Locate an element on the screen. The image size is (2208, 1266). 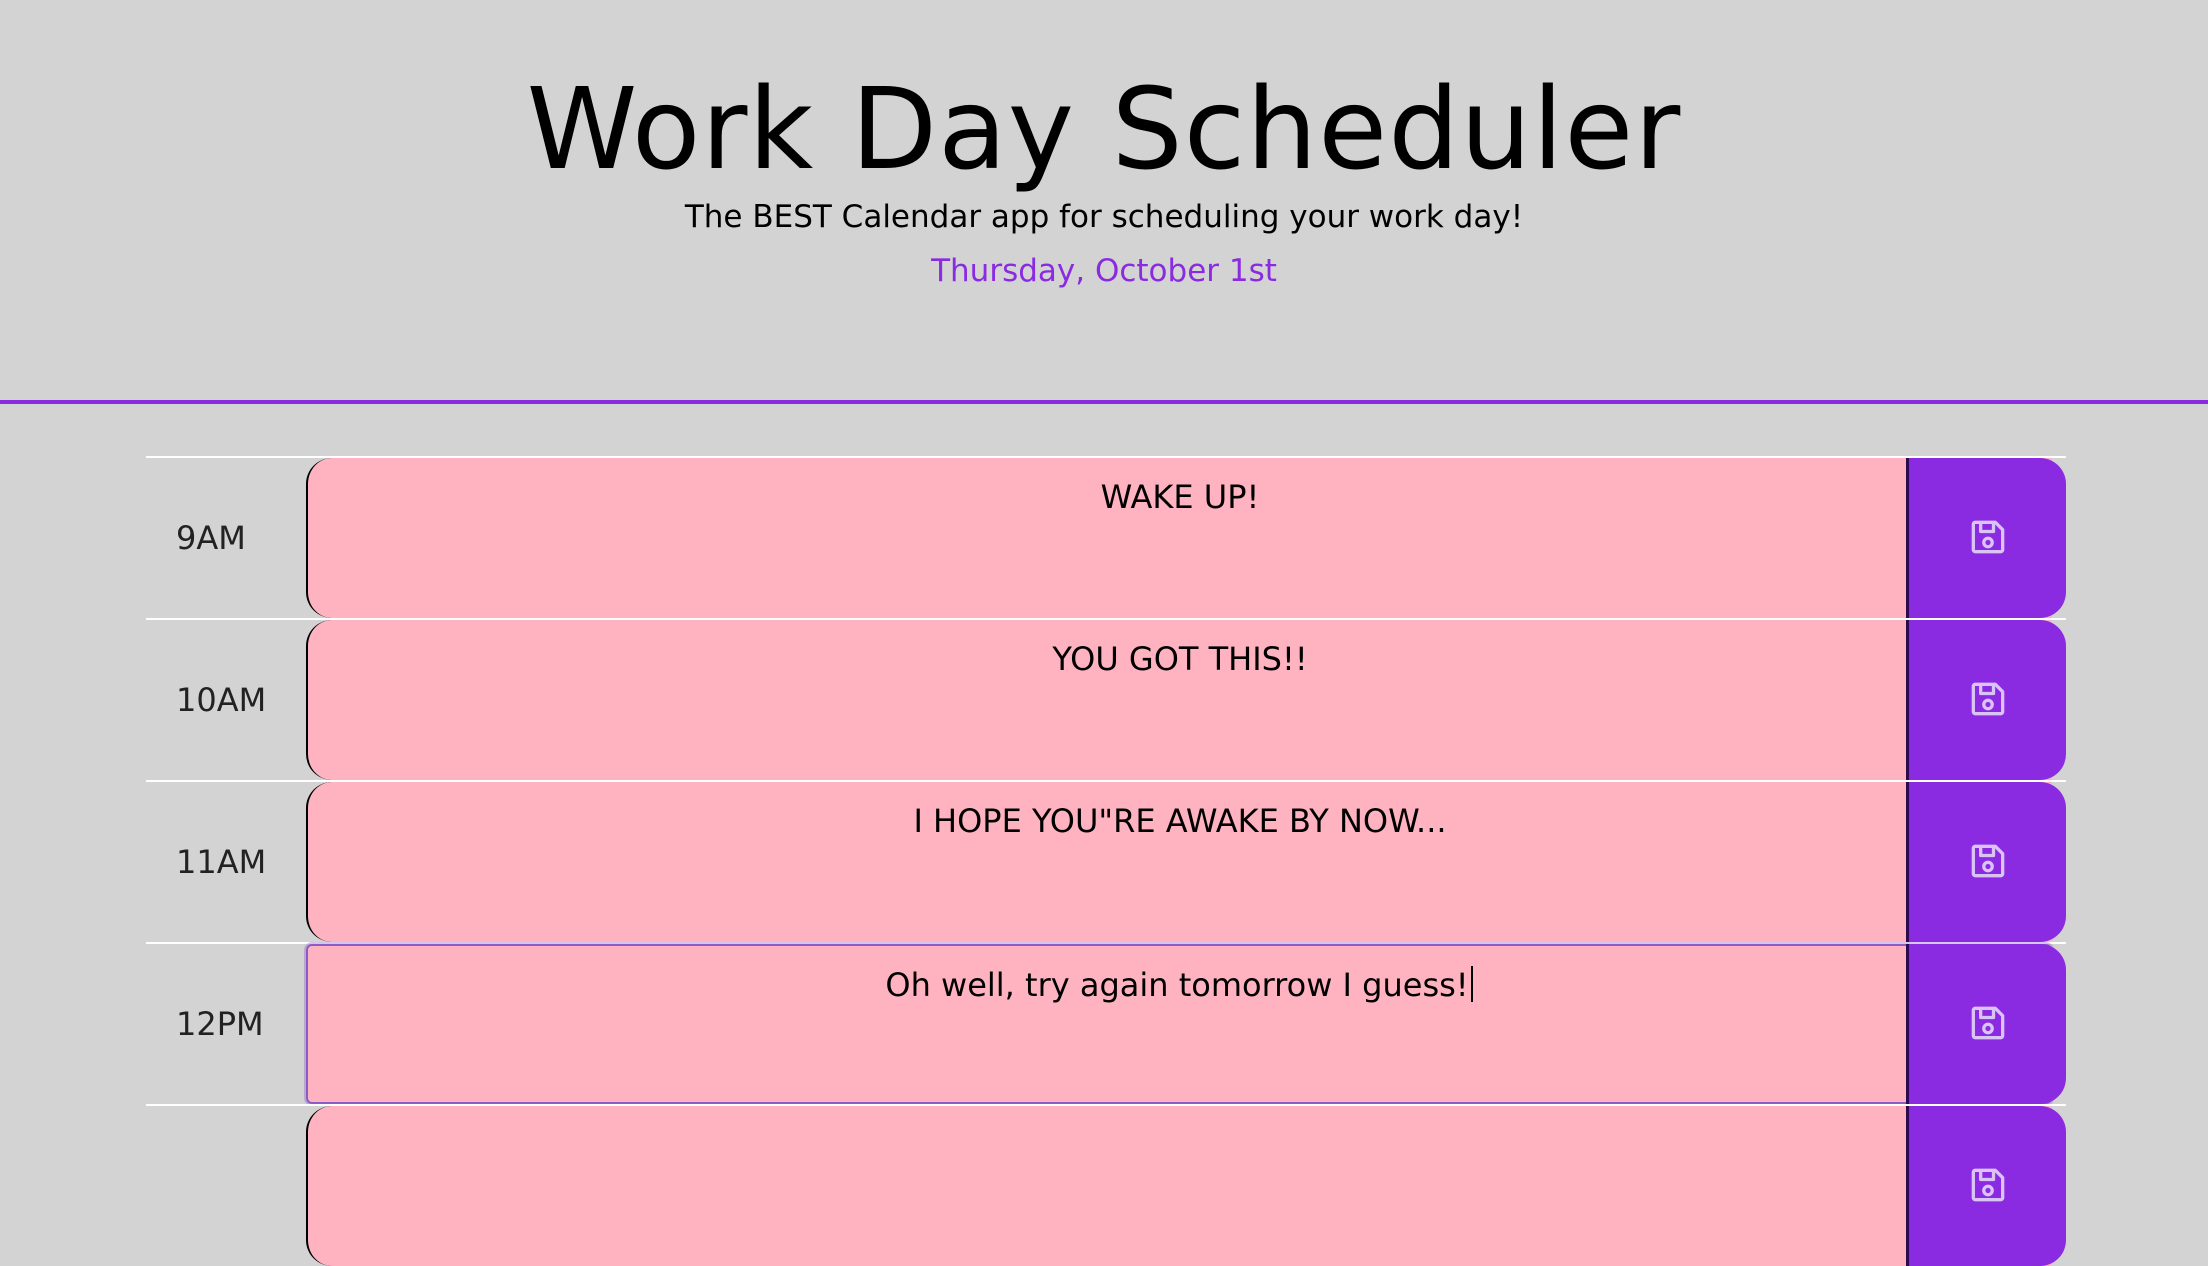
current-date: Thursday, October 1st is located at coordinates (1104, 271).